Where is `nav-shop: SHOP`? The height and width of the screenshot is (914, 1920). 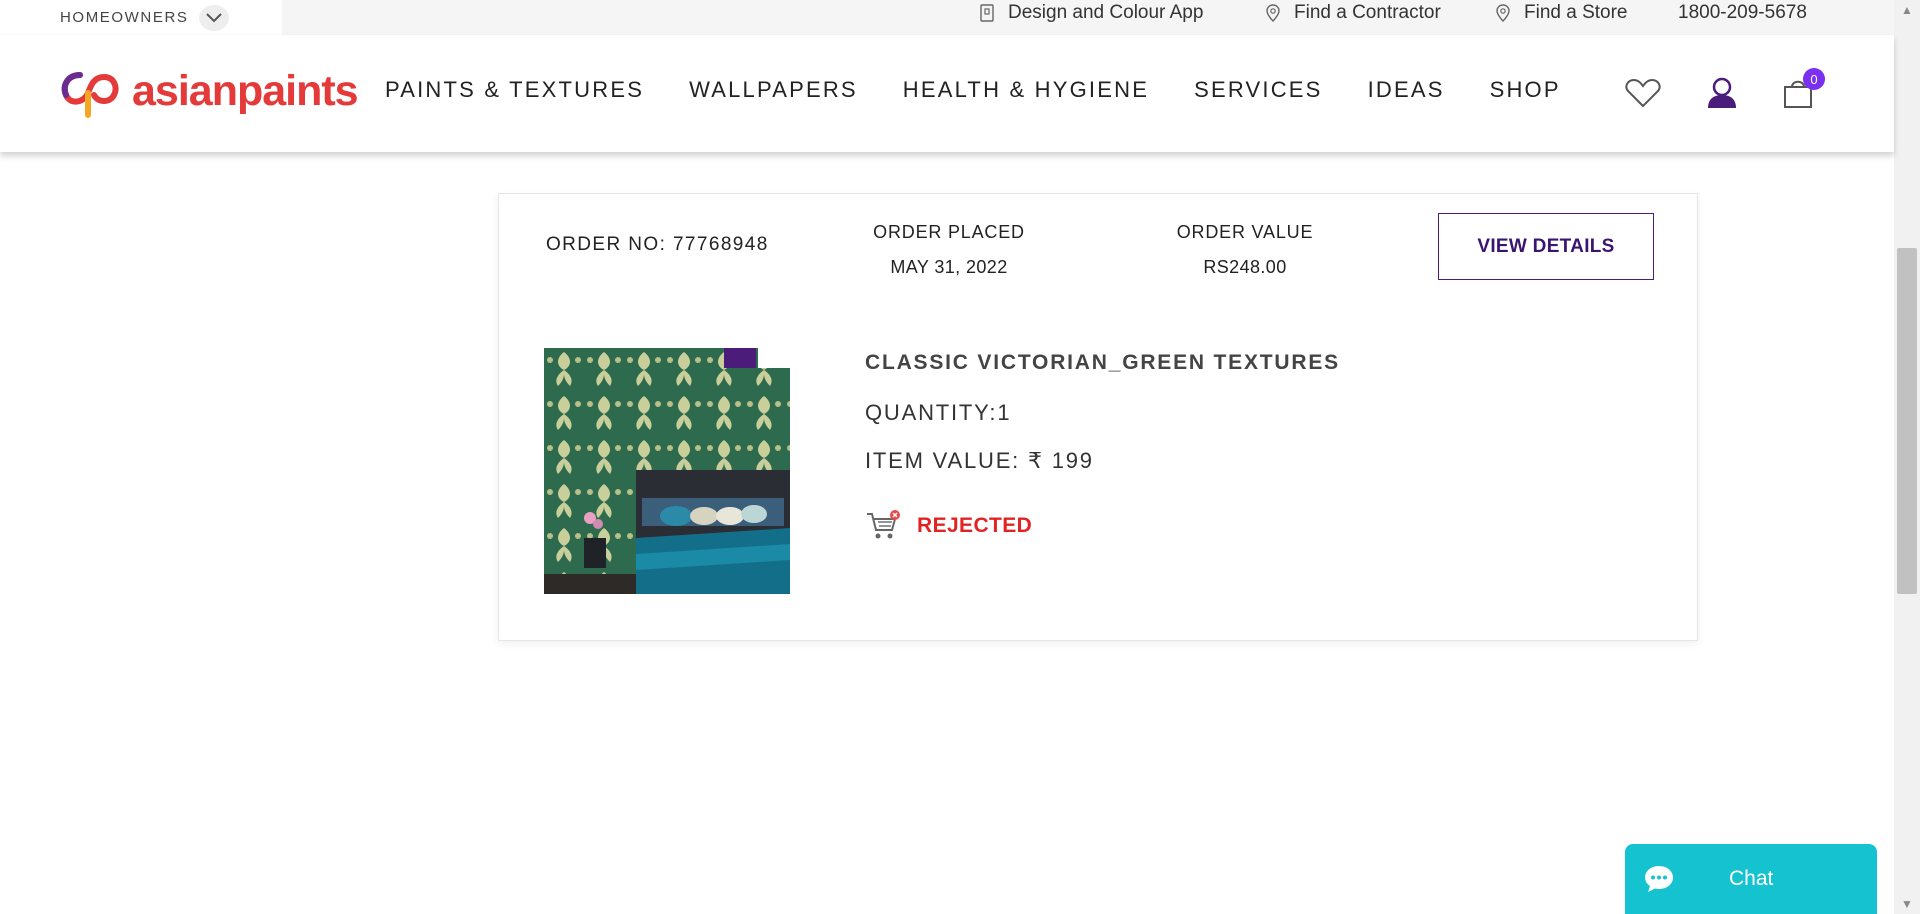
nav-shop: SHOP is located at coordinates (1525, 90).